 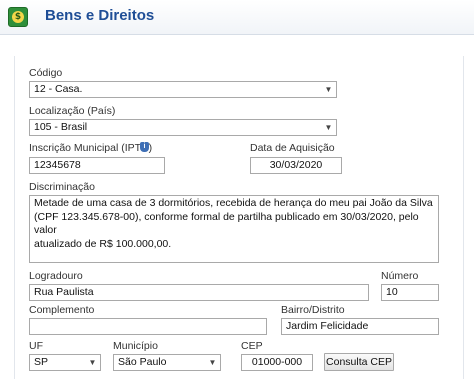 I want to click on municipio-label: Município, so click(x=135, y=346).